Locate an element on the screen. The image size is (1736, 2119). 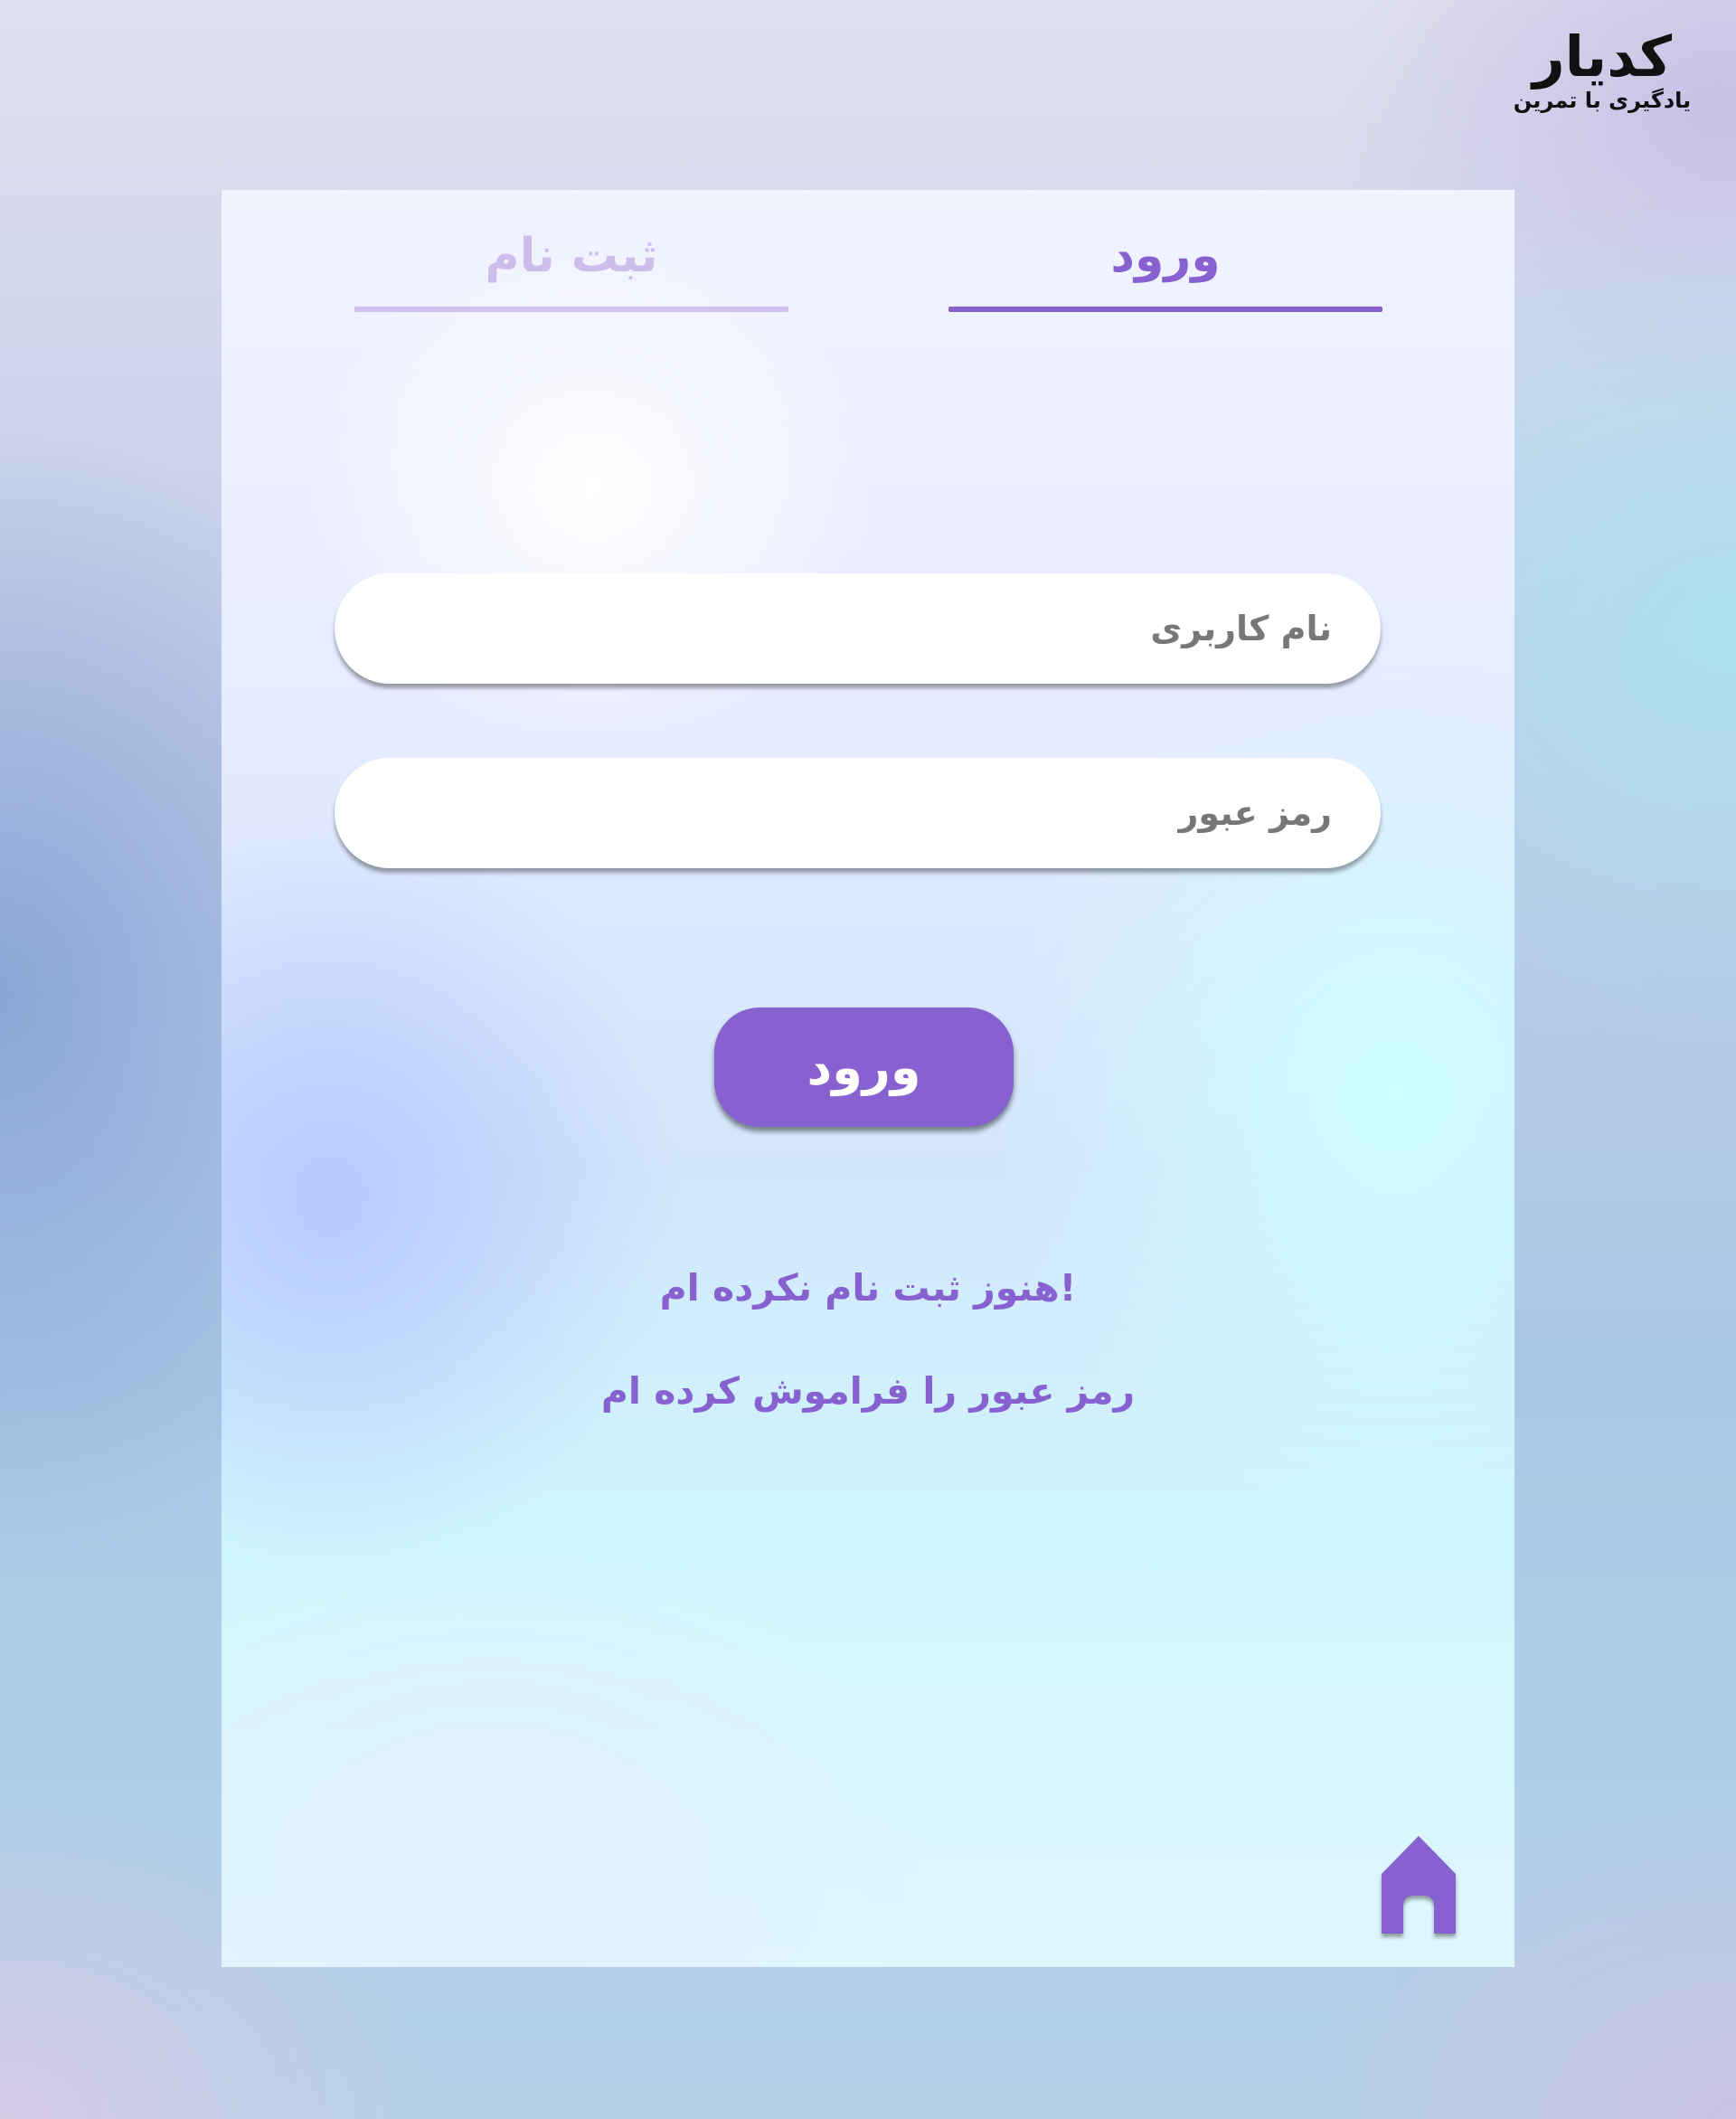
brand-name: کدیار is located at coordinates (1602, 57).